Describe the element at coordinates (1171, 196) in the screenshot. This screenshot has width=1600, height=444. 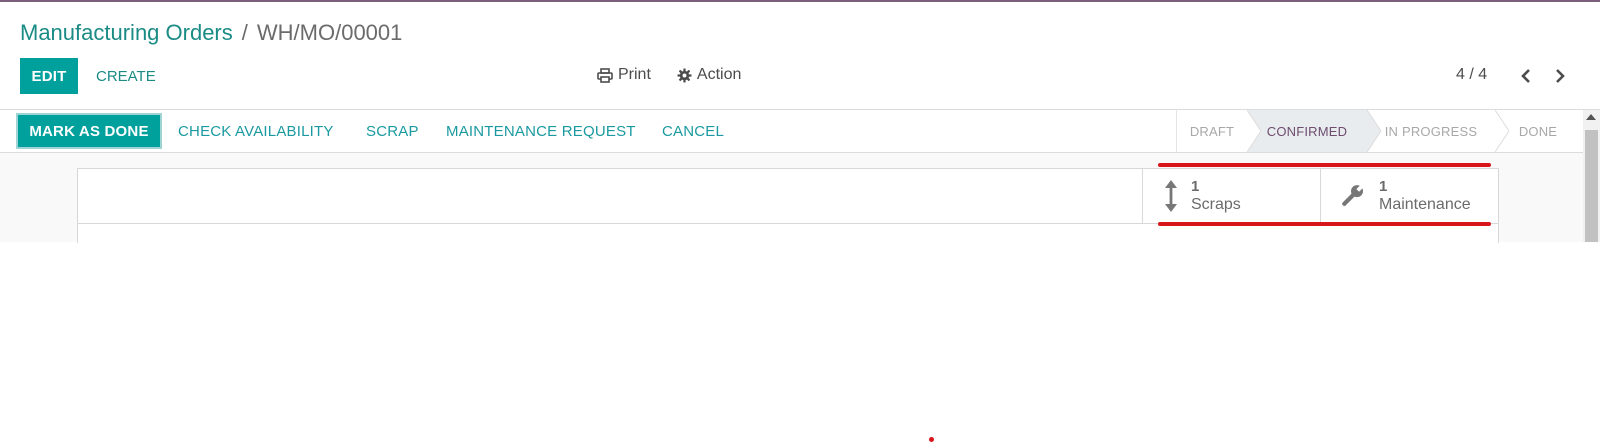
I see `arrows-v-icon` at that location.